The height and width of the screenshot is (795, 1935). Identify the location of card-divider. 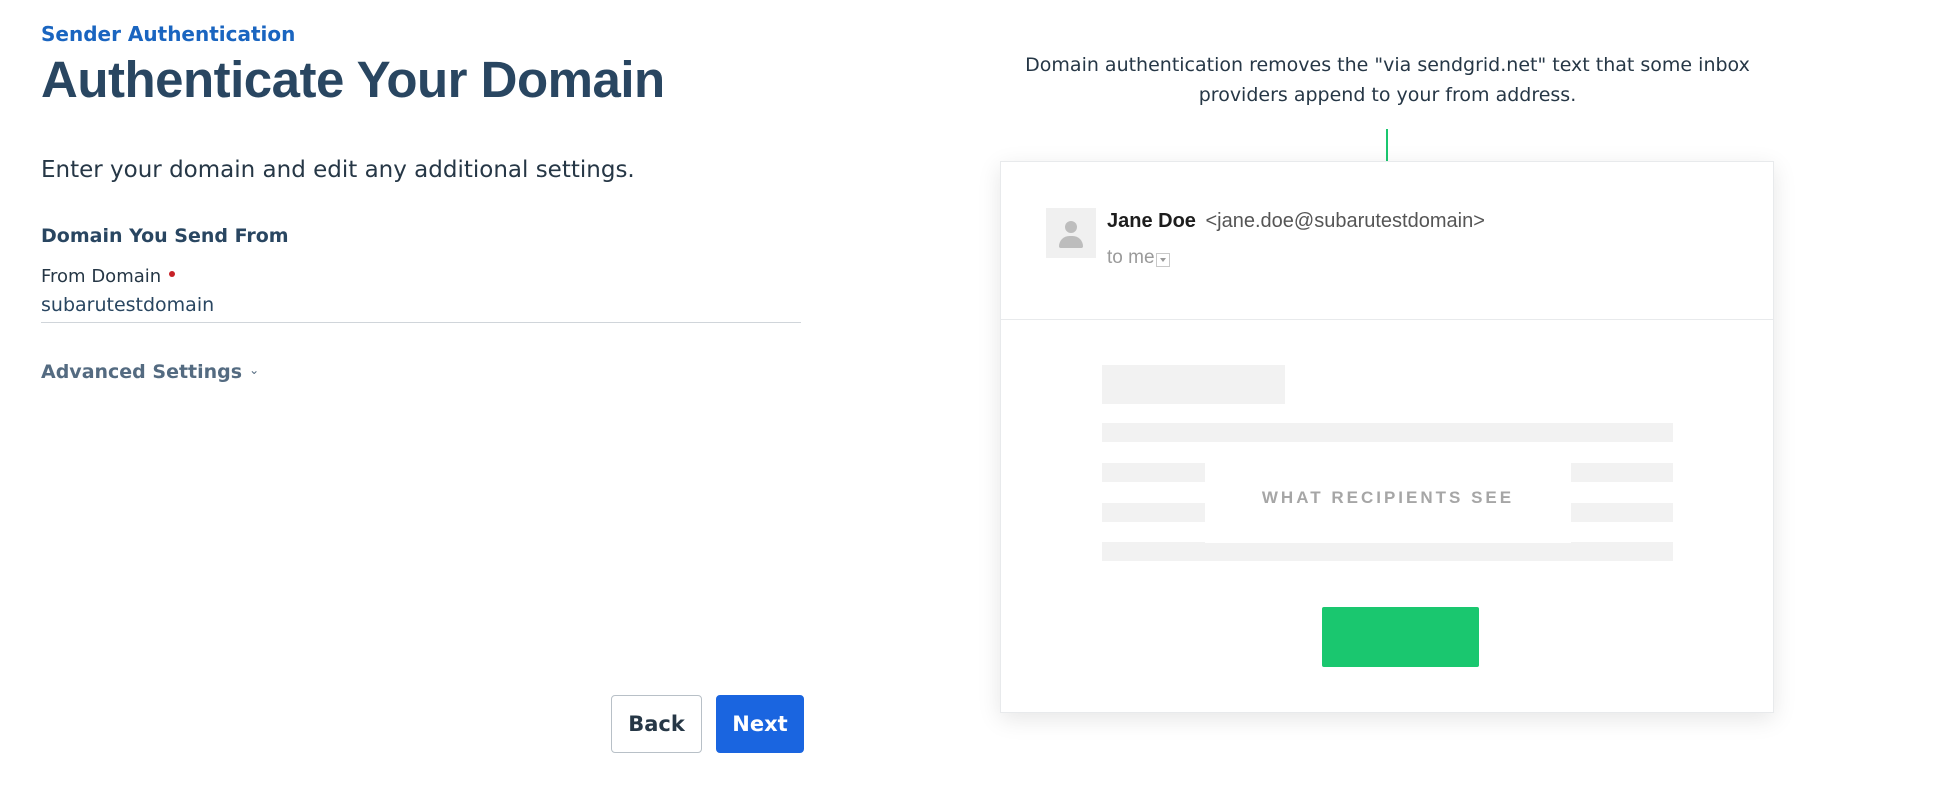
(1387, 319).